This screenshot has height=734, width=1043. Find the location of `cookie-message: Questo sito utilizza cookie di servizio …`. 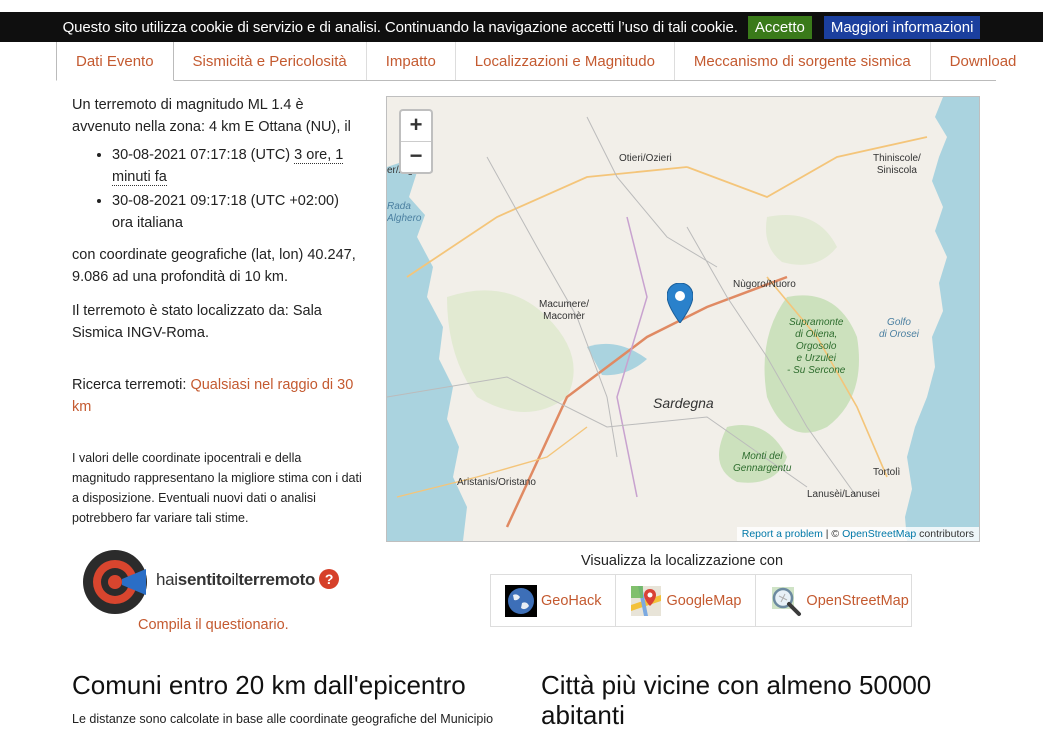

cookie-message: Questo sito utilizza cookie di servizio … is located at coordinates (400, 27).